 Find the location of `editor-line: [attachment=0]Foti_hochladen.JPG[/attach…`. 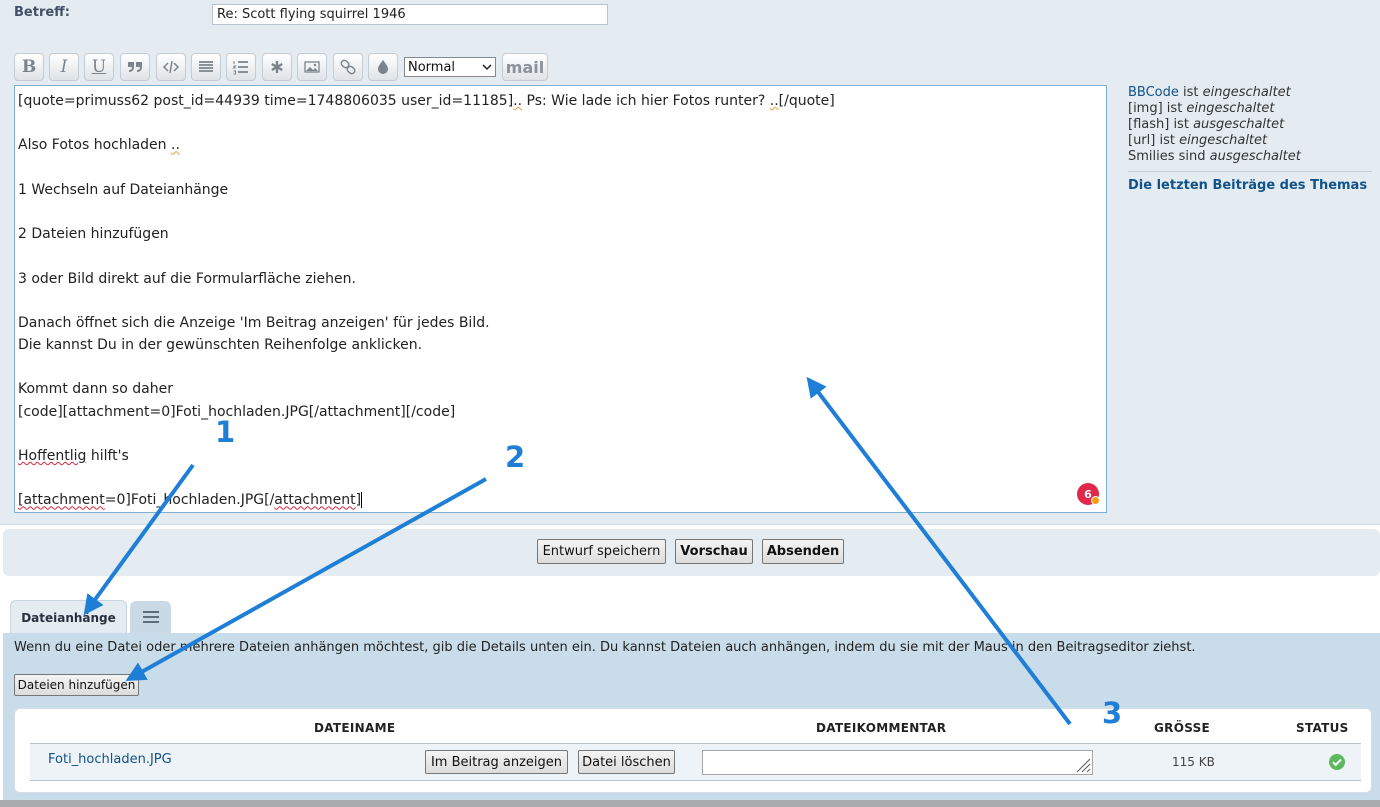

editor-line: [attachment=0]Foti_hochladen.JPG[/attach… is located at coordinates (190, 500).